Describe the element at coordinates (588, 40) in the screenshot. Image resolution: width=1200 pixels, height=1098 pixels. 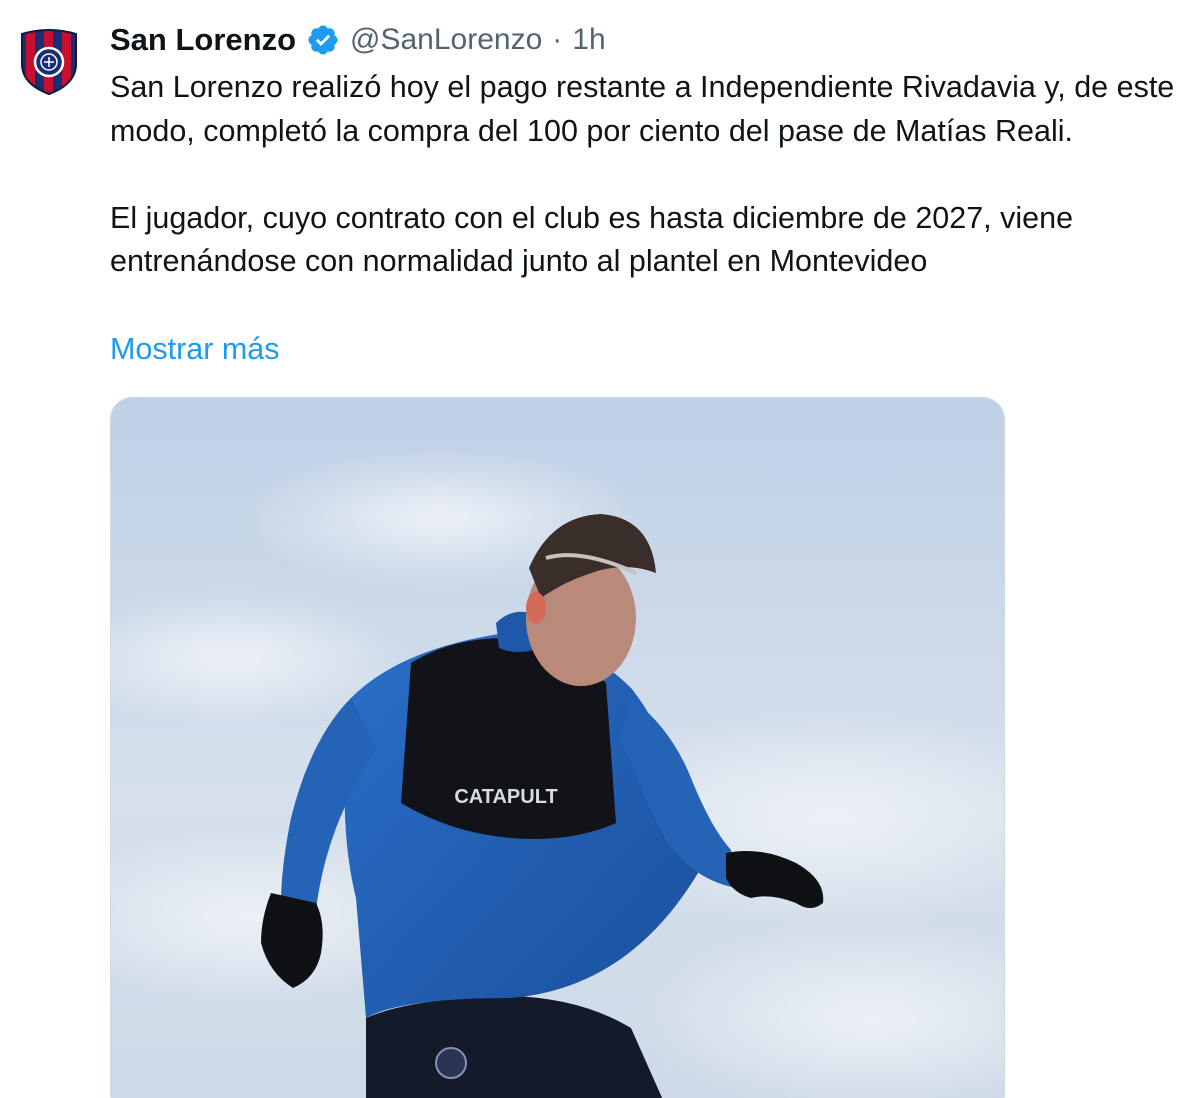
I see `timestamp: 1h` at that location.